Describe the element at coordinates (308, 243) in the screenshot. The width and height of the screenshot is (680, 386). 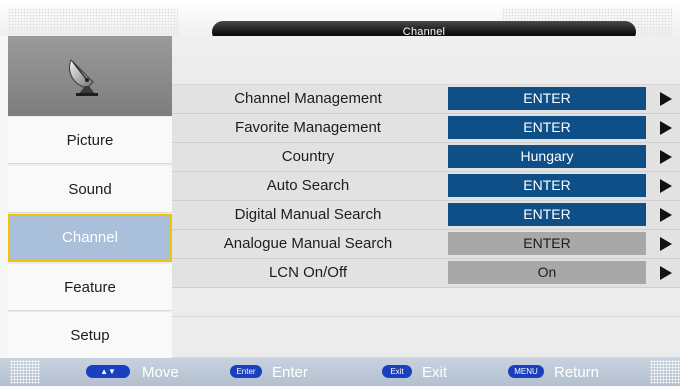
I see `setting-label: Analogue Manual Search` at that location.